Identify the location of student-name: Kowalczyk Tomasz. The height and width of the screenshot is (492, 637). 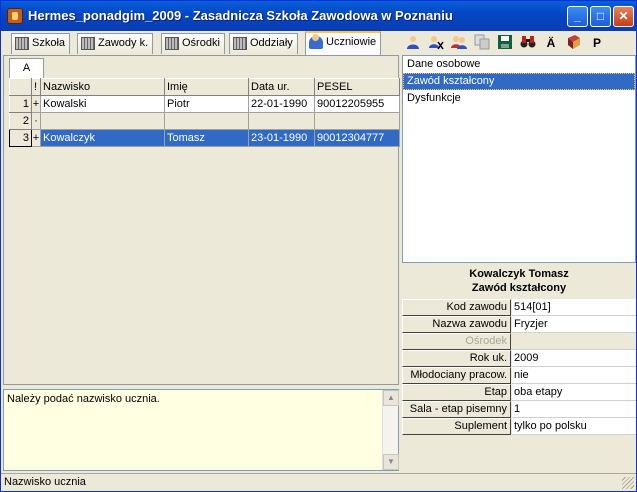
(519, 274).